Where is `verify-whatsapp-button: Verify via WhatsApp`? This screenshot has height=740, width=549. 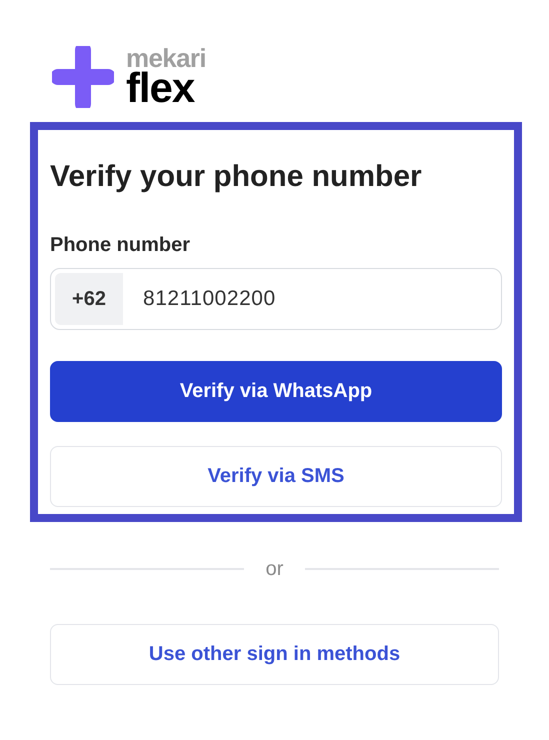
verify-whatsapp-button: Verify via WhatsApp is located at coordinates (276, 391).